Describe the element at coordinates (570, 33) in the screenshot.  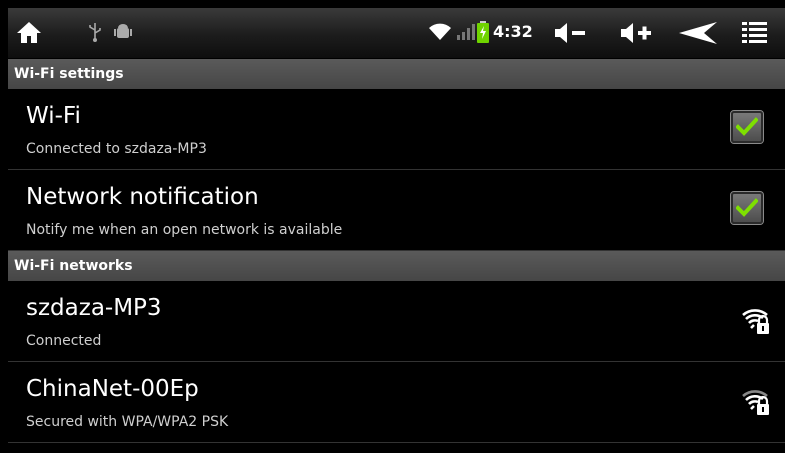
I see `volume-down-icon` at that location.